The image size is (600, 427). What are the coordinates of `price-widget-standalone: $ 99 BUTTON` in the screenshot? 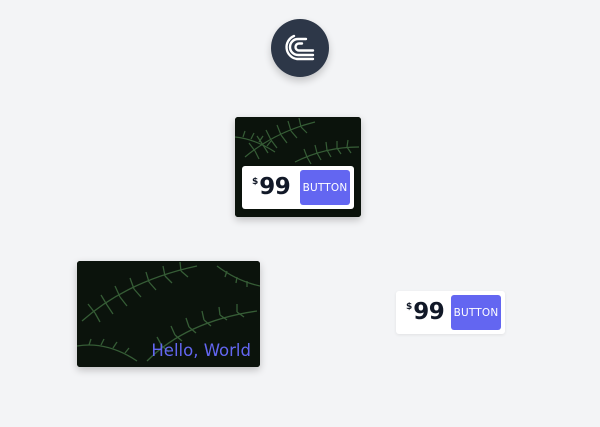 It's located at (450, 312).